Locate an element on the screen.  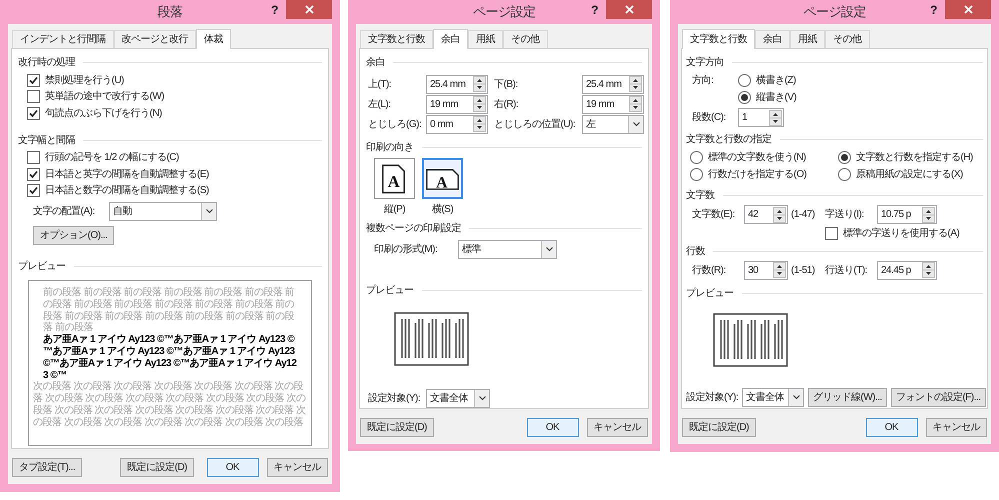
tab: 体裁 is located at coordinates (213, 39).